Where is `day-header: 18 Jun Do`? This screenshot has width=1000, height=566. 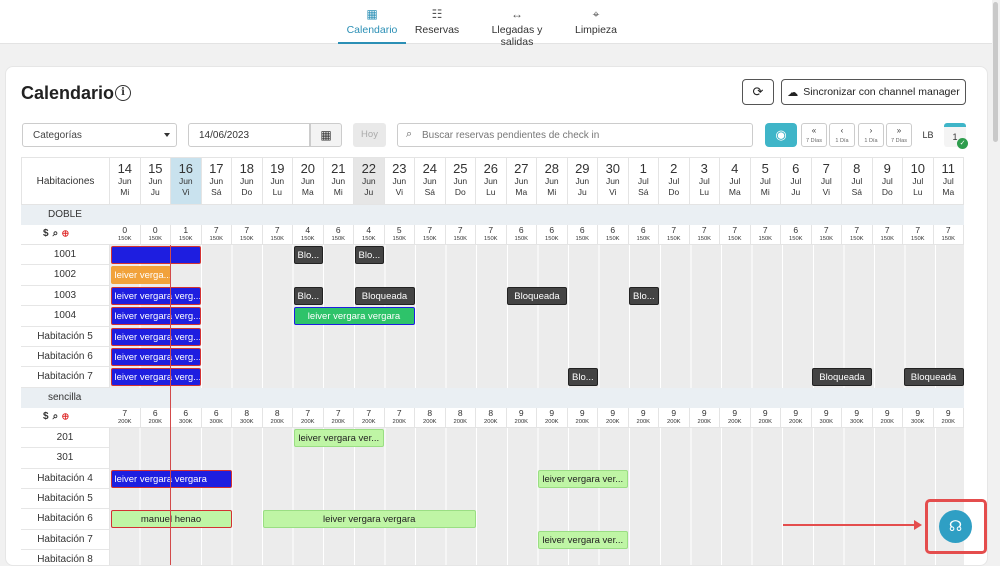
day-header: 18 Jun Do is located at coordinates (247, 181).